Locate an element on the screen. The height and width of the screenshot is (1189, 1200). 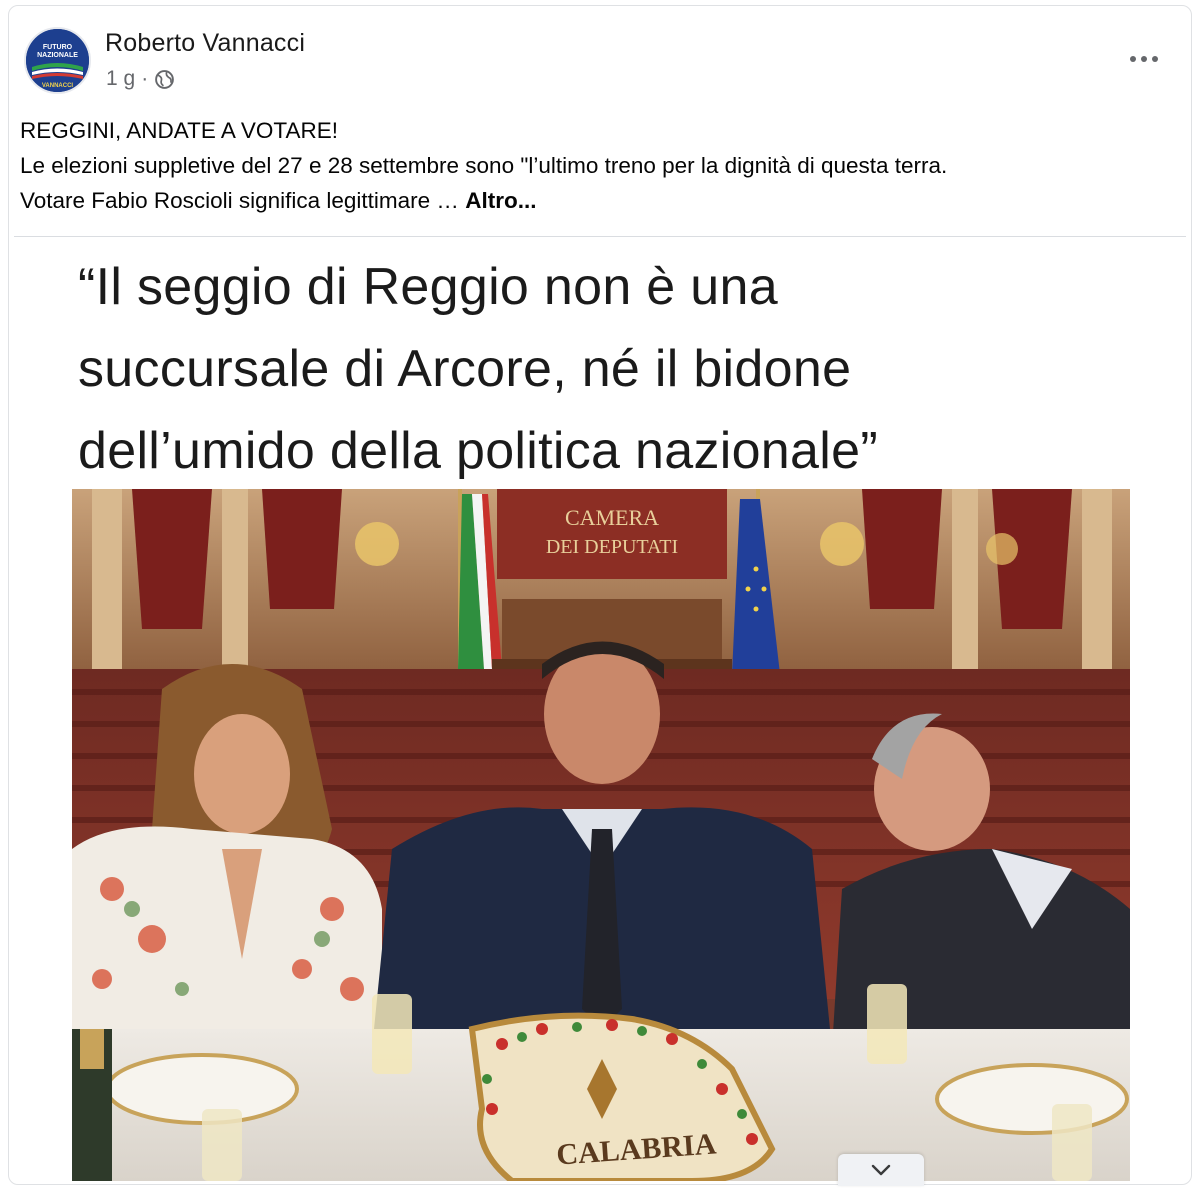
avatar-text-line1: FUTURO is located at coordinates (58, 47).